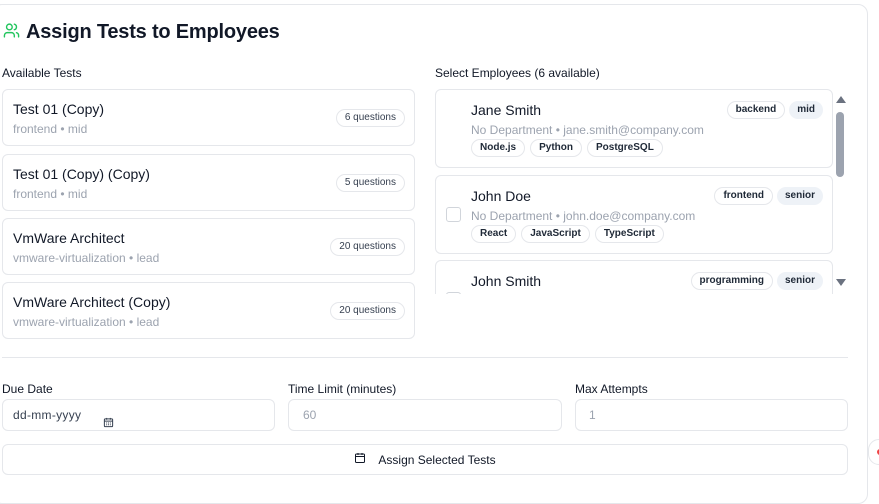 This screenshot has height=504, width=879. Describe the element at coordinates (556, 148) in the screenshot. I see `skill-badge: Python` at that location.